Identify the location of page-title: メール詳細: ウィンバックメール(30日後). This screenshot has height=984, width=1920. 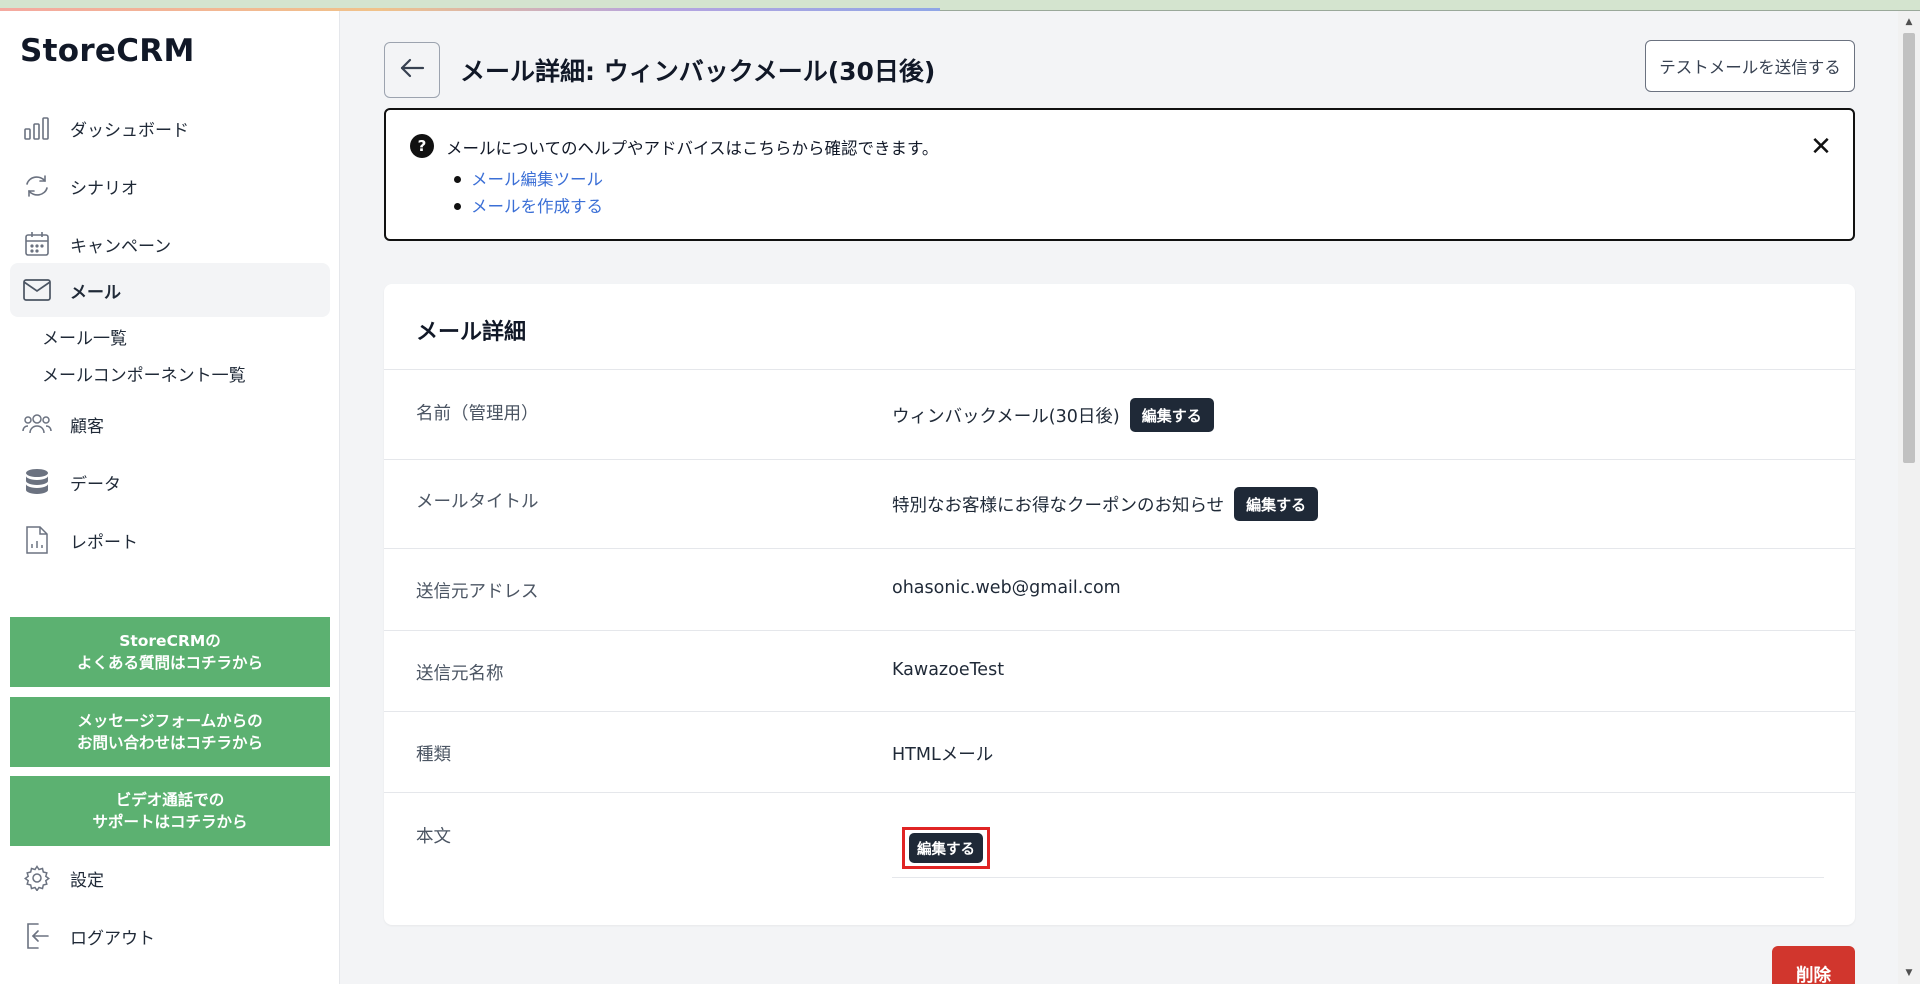
(698, 71).